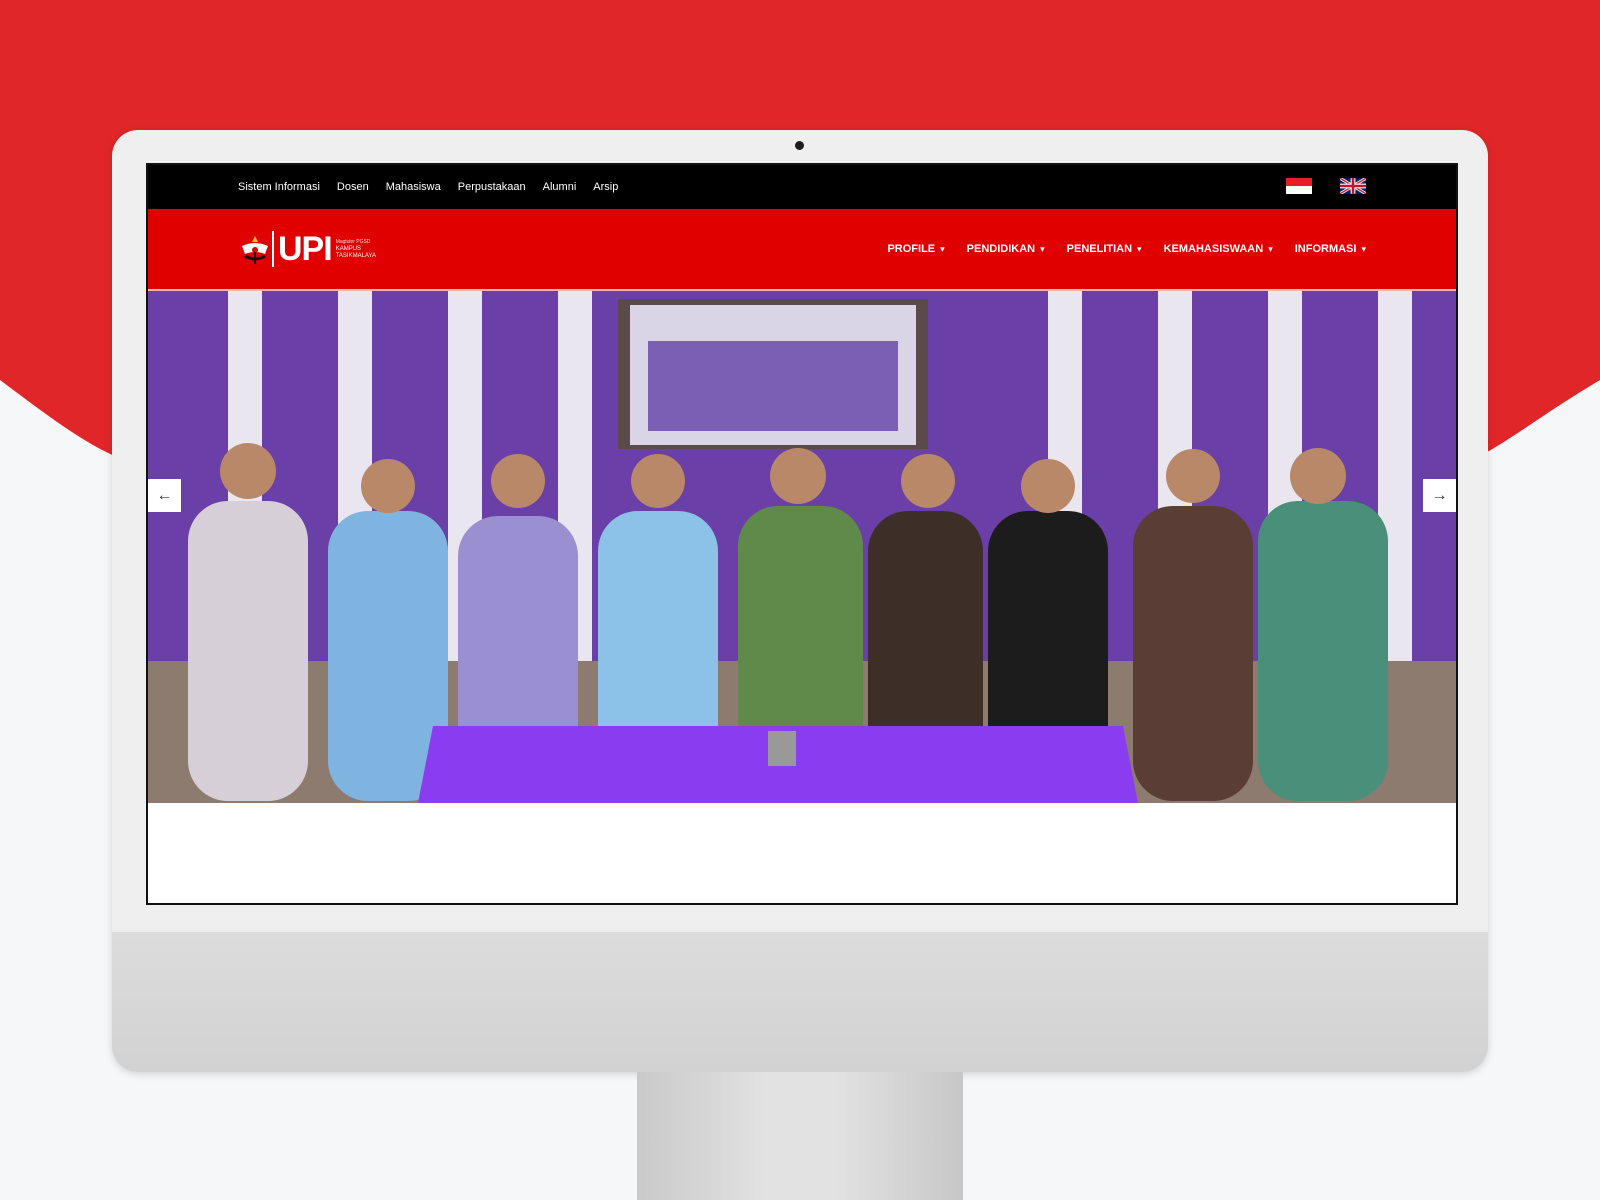 The width and height of the screenshot is (1600, 1200). I want to click on site-logo: UPI Magister PGSD KAMPUS TASIKMALAYA, so click(307, 249).